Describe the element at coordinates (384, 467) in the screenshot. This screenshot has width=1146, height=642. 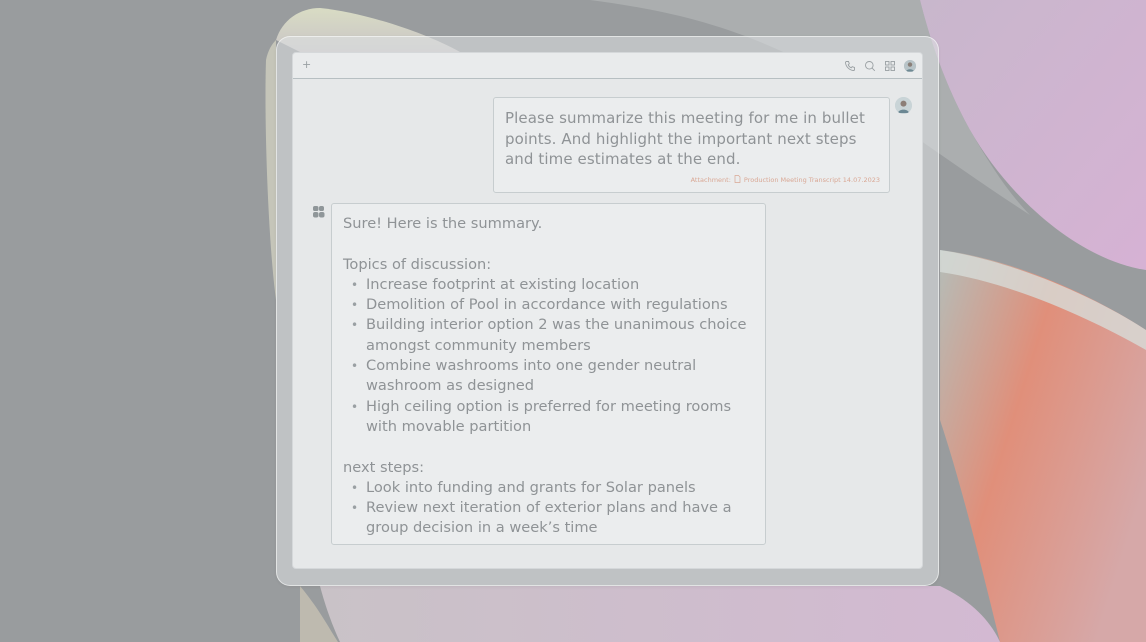
I see `next-steps-heading: next steps:` at that location.